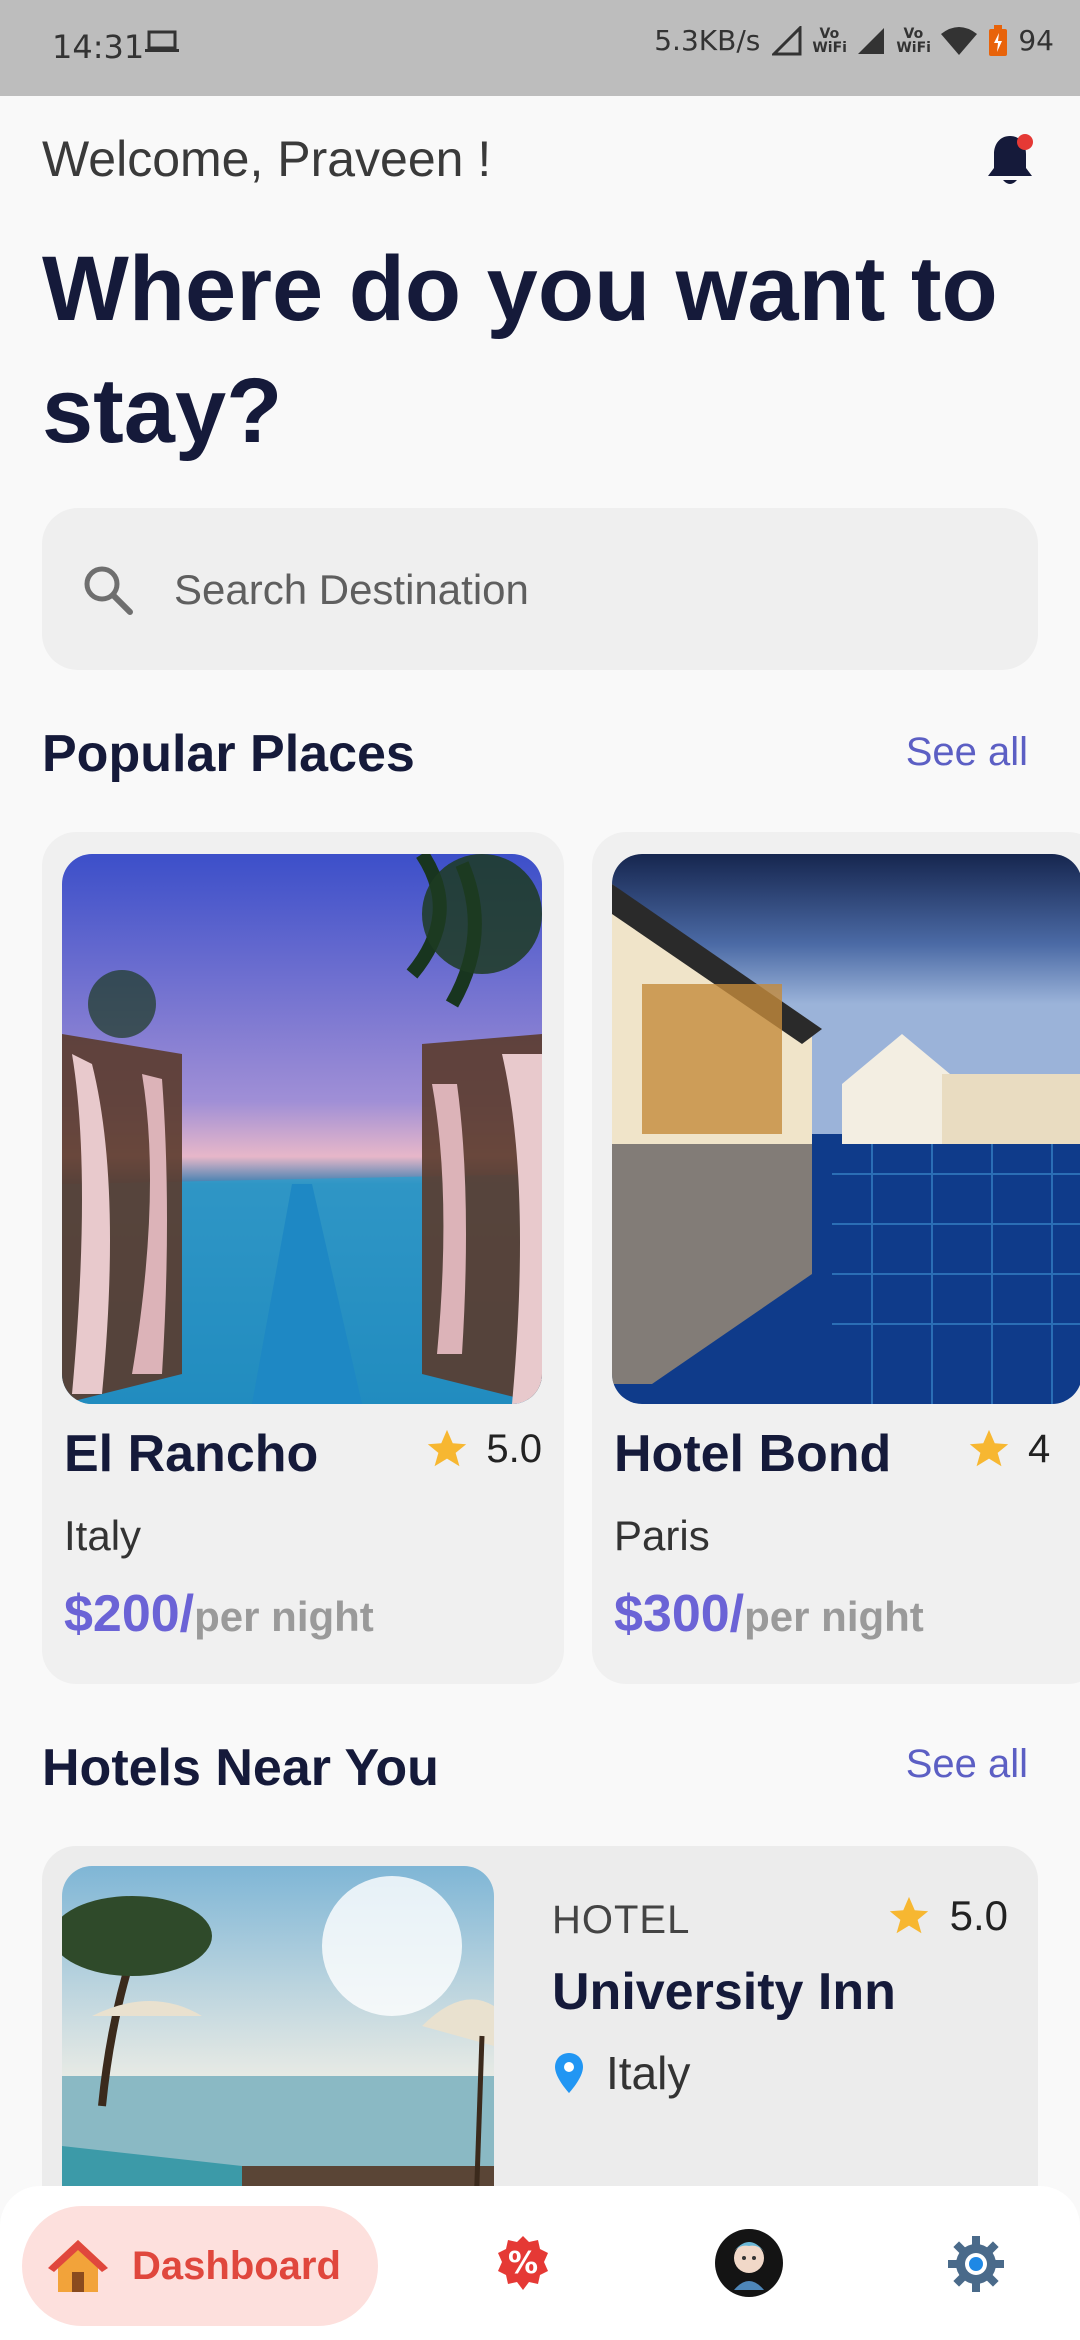 The image size is (1080, 2340). What do you see at coordinates (707, 40) in the screenshot?
I see `network-speed: 5.3KB/s` at bounding box center [707, 40].